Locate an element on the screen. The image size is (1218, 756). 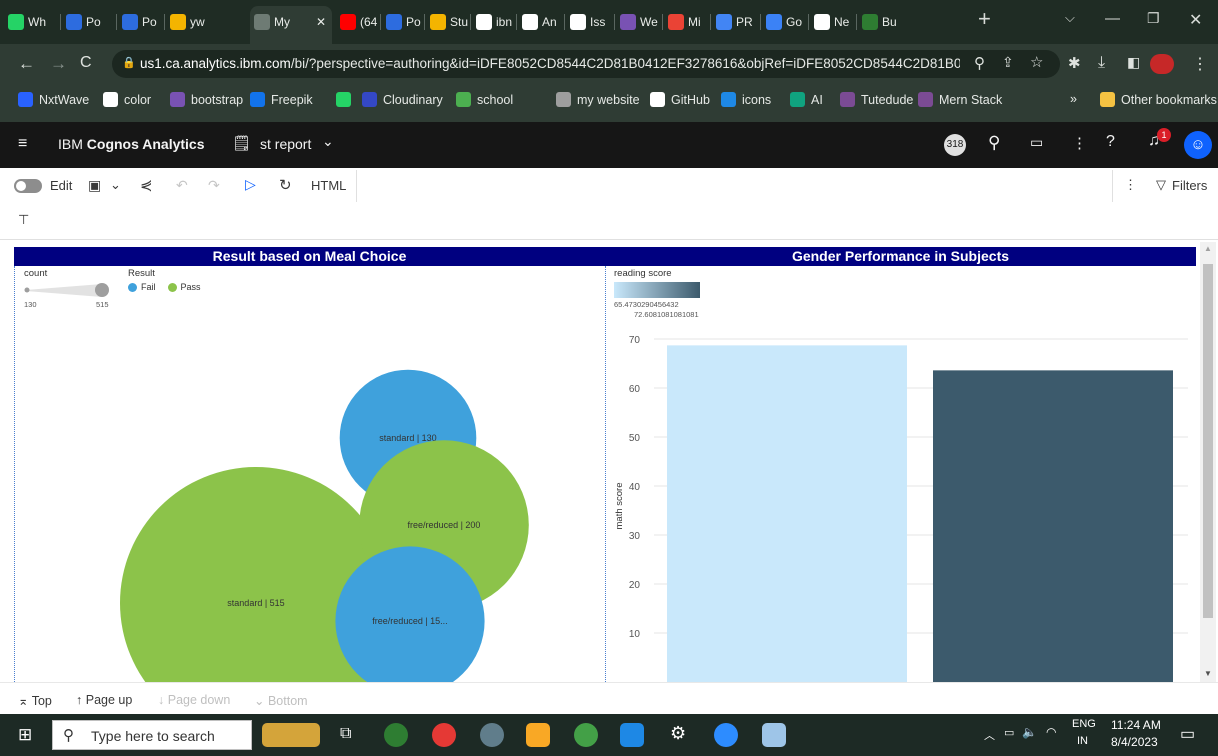
battery-icon: ▭ is located at coordinates (1009, 732).